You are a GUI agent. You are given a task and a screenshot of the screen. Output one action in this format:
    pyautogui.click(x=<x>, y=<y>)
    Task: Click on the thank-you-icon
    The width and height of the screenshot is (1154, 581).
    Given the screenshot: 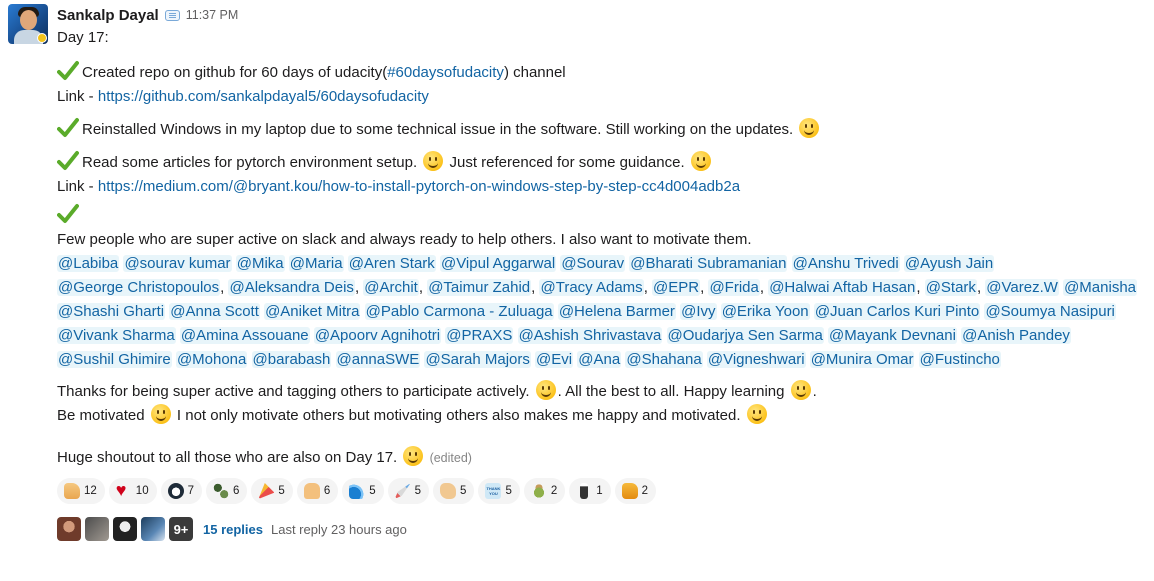 What is the action you would take?
    pyautogui.click(x=493, y=491)
    